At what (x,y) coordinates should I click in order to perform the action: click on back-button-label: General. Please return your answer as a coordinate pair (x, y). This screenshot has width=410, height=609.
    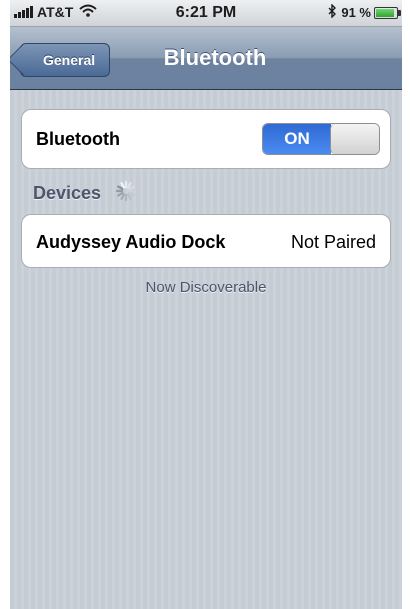
    Looking at the image, I should click on (69, 60).